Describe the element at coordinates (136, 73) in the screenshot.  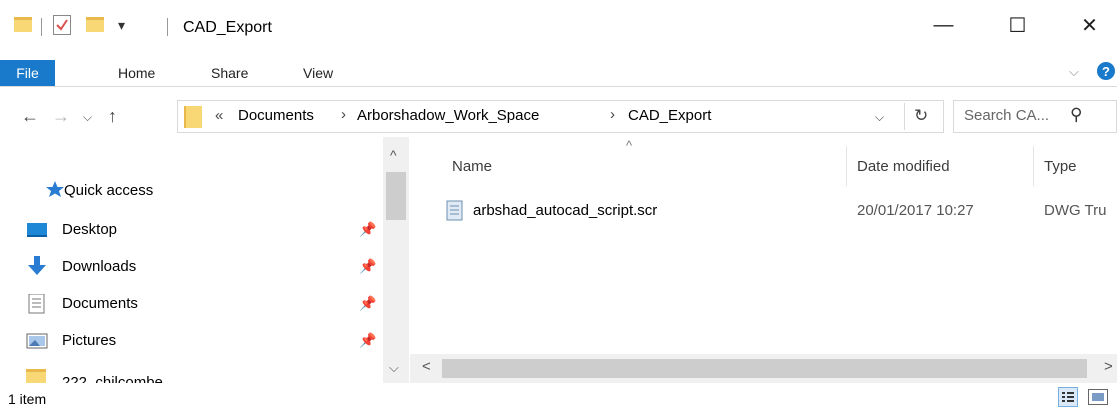
I see `tab-home: Home` at that location.